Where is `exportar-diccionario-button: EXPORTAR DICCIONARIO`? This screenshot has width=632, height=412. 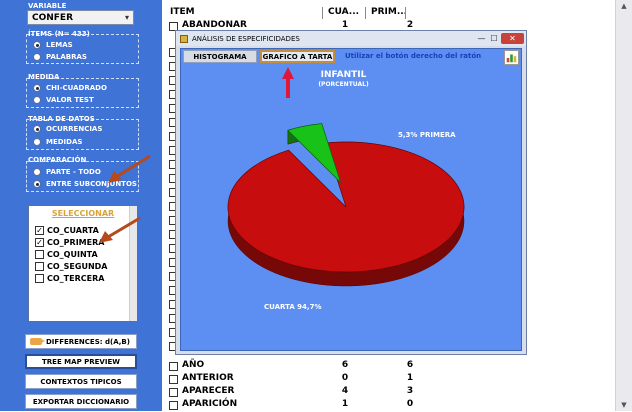
exportar-diccionario-button: EXPORTAR DICCIONARIO is located at coordinates (81, 401).